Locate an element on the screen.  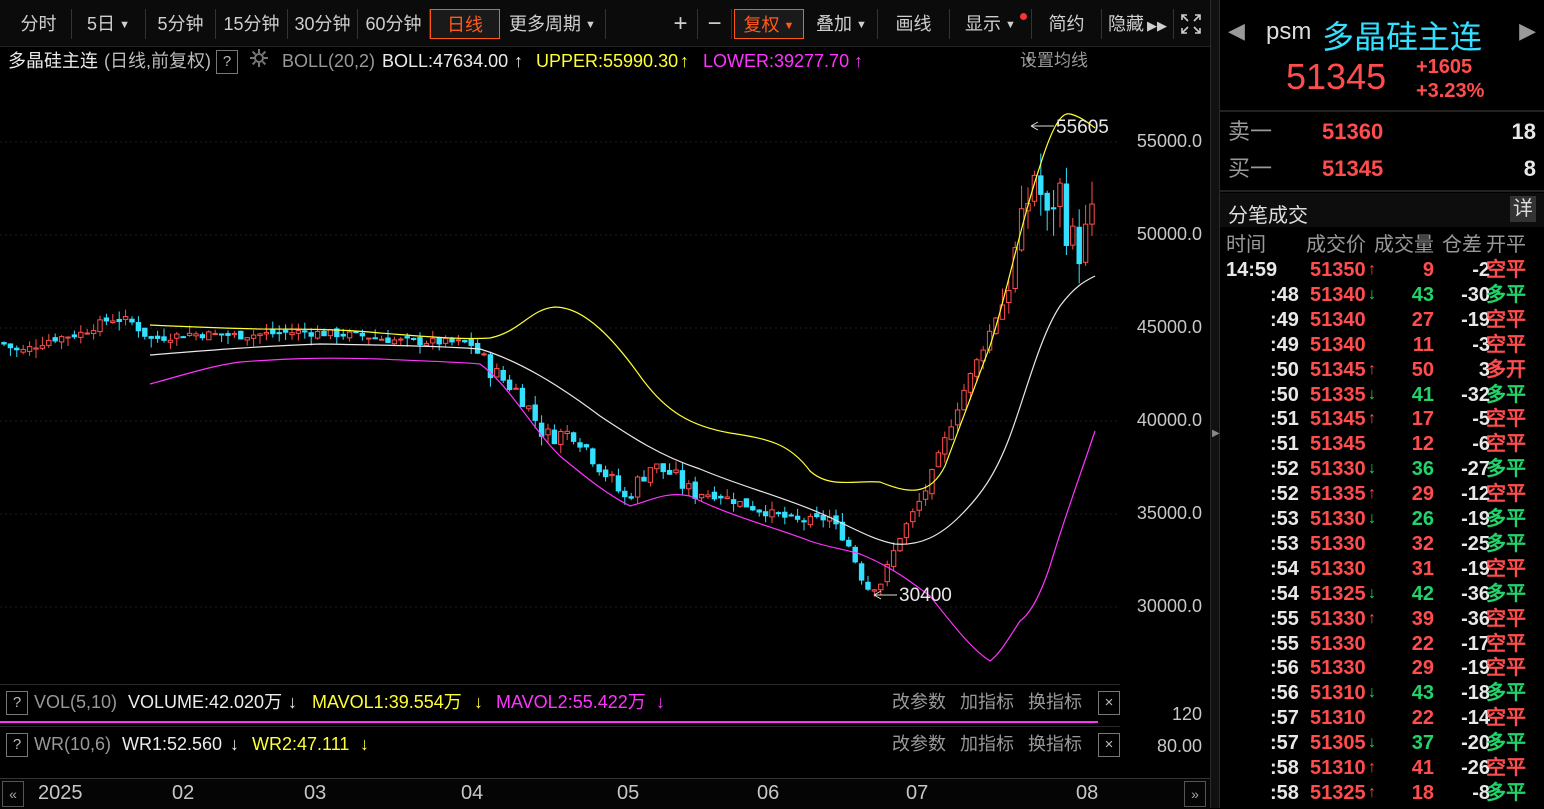
price-change: +1605 is located at coordinates (1444, 67).